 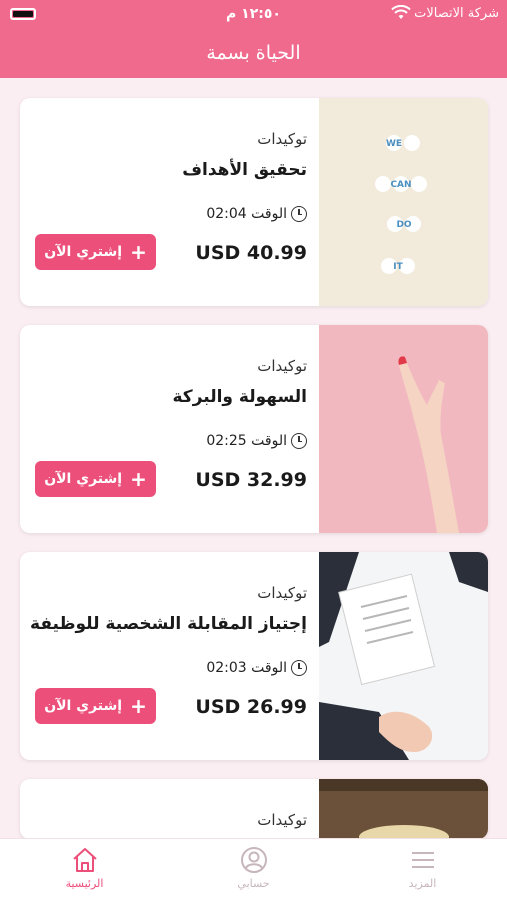 I want to click on product-duration: الوقت 02:03, so click(x=256, y=668).